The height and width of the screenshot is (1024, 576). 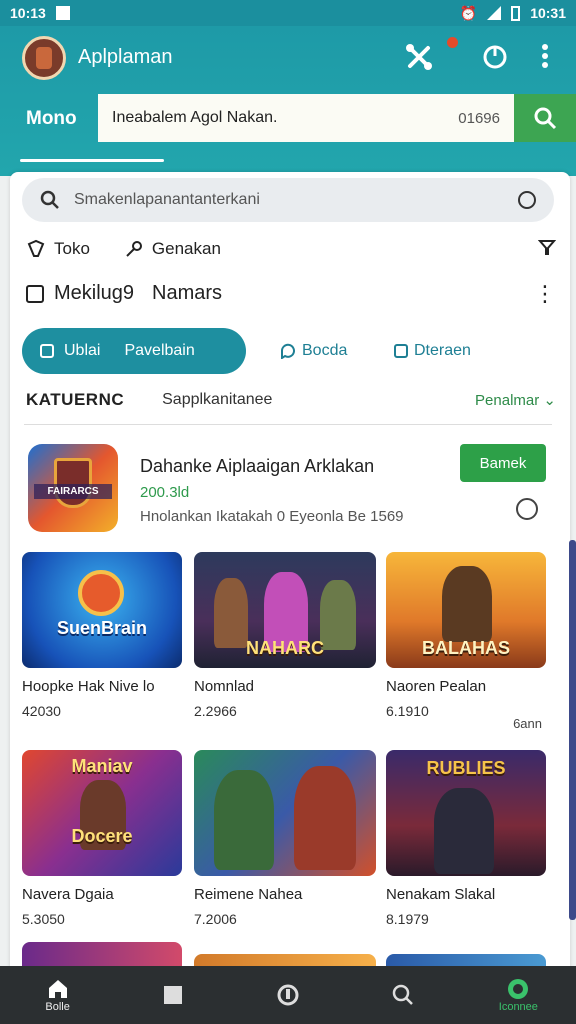 What do you see at coordinates (441, 894) in the screenshot?
I see `app-name: Nenakam Slakal` at bounding box center [441, 894].